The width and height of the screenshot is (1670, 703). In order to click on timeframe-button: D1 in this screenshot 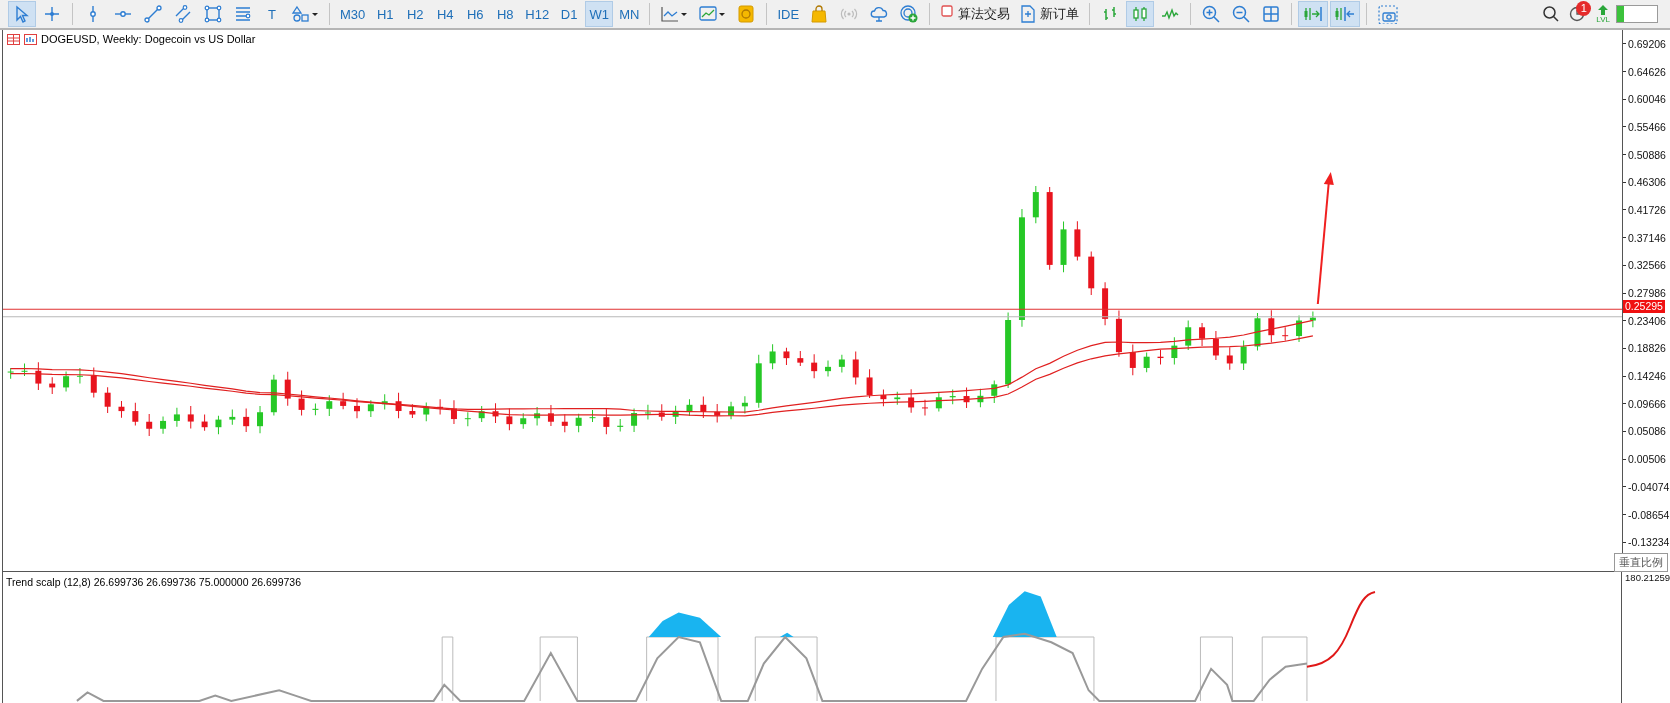, I will do `click(569, 14)`.